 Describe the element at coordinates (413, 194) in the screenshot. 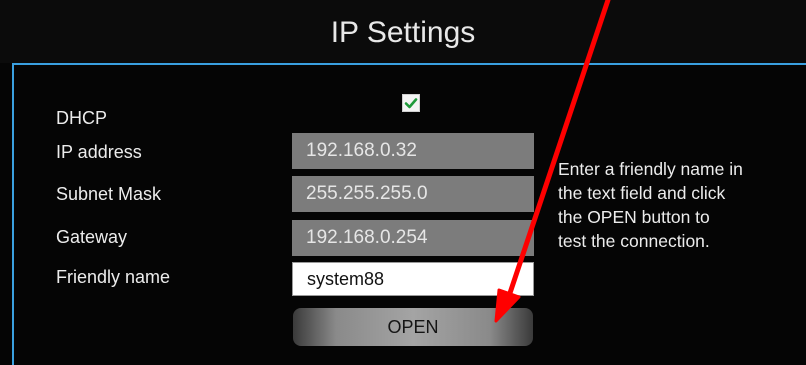

I see `subnet-mask-field: 255.255.255.0` at that location.